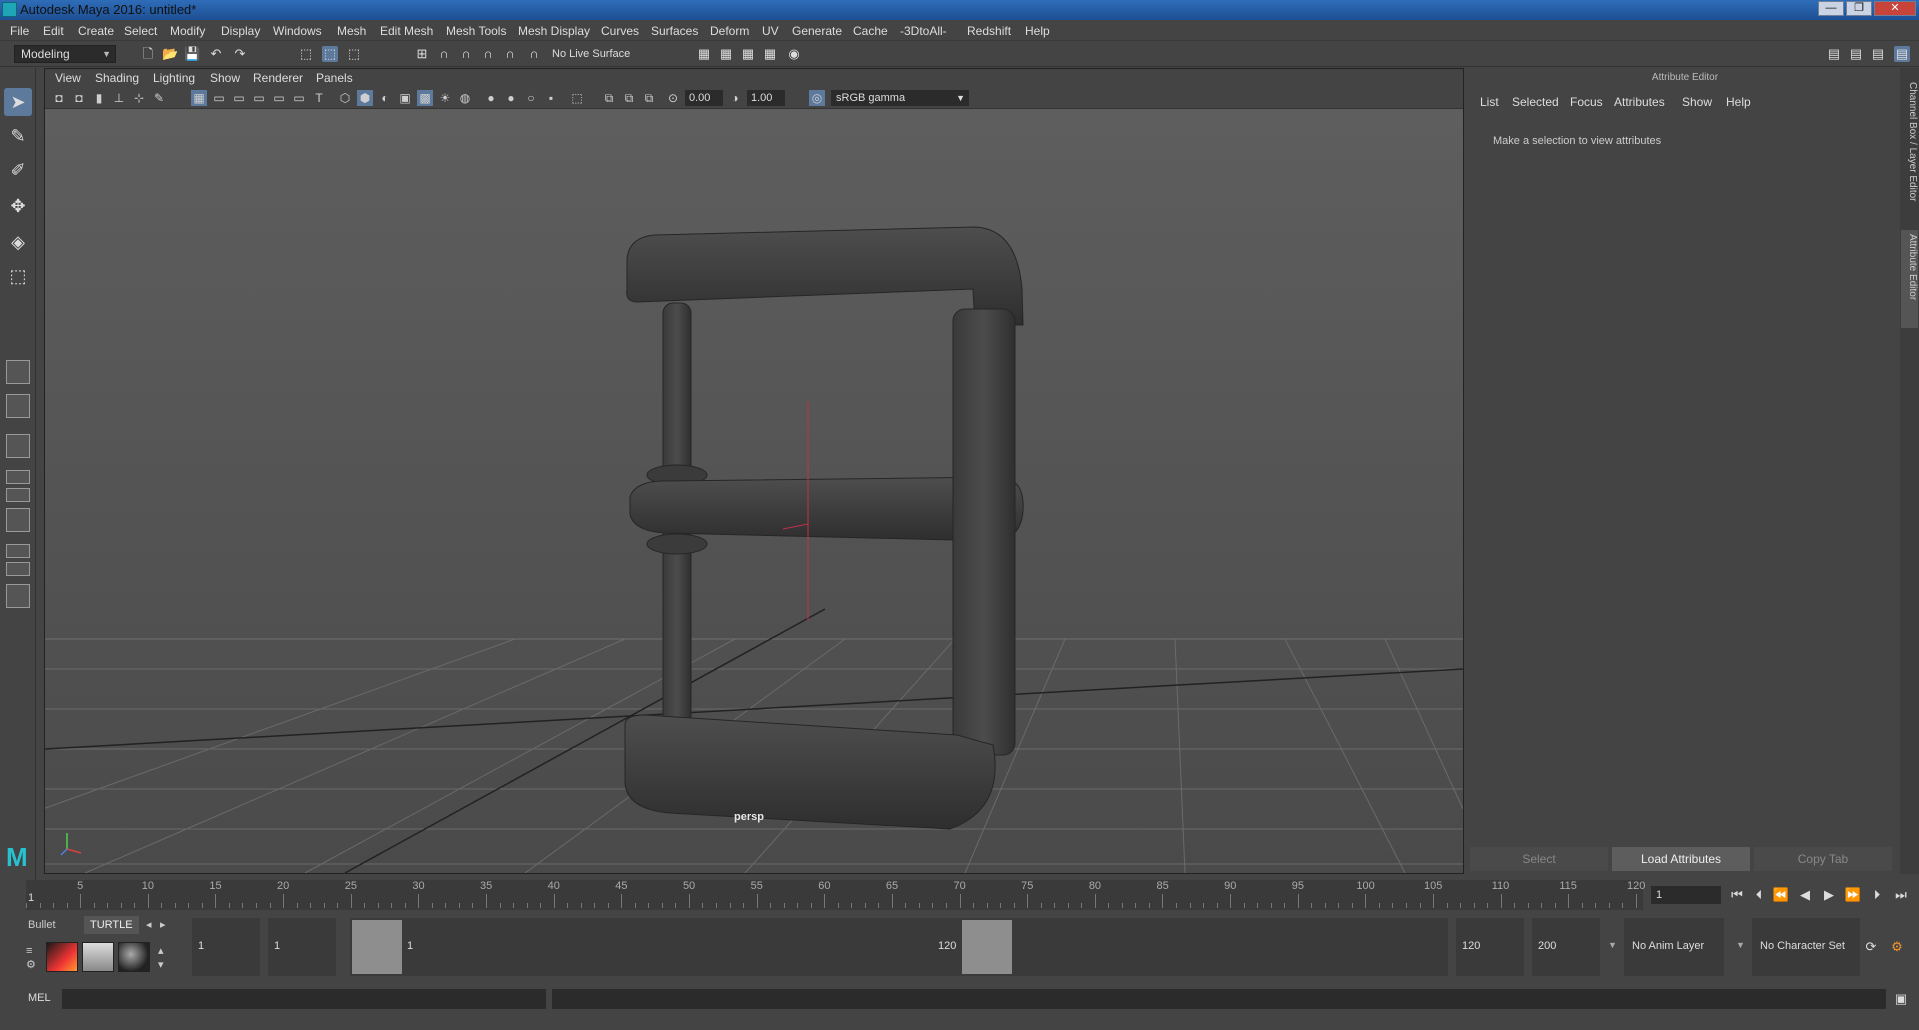  Describe the element at coordinates (18, 477) in the screenshot. I see `persp-graph-layout-icon` at that location.